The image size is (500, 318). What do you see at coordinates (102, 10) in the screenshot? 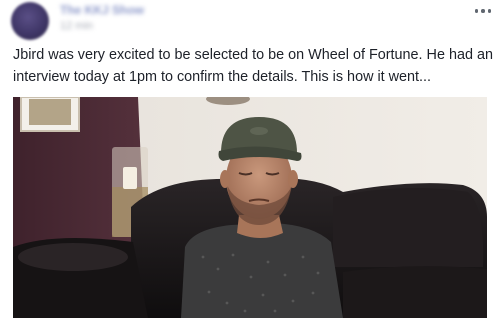
I see `page-name-link: The KKJ Show` at bounding box center [102, 10].